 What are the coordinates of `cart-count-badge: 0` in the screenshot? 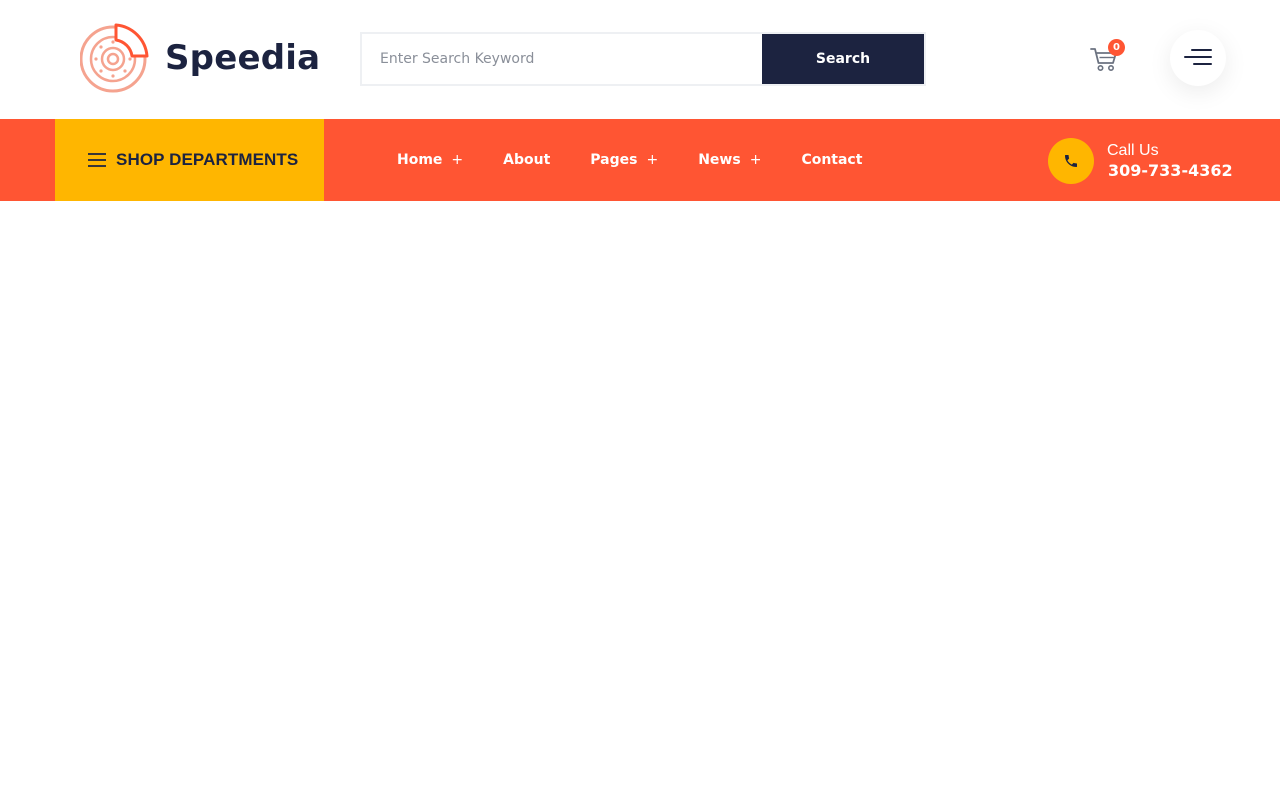 It's located at (1116, 47).